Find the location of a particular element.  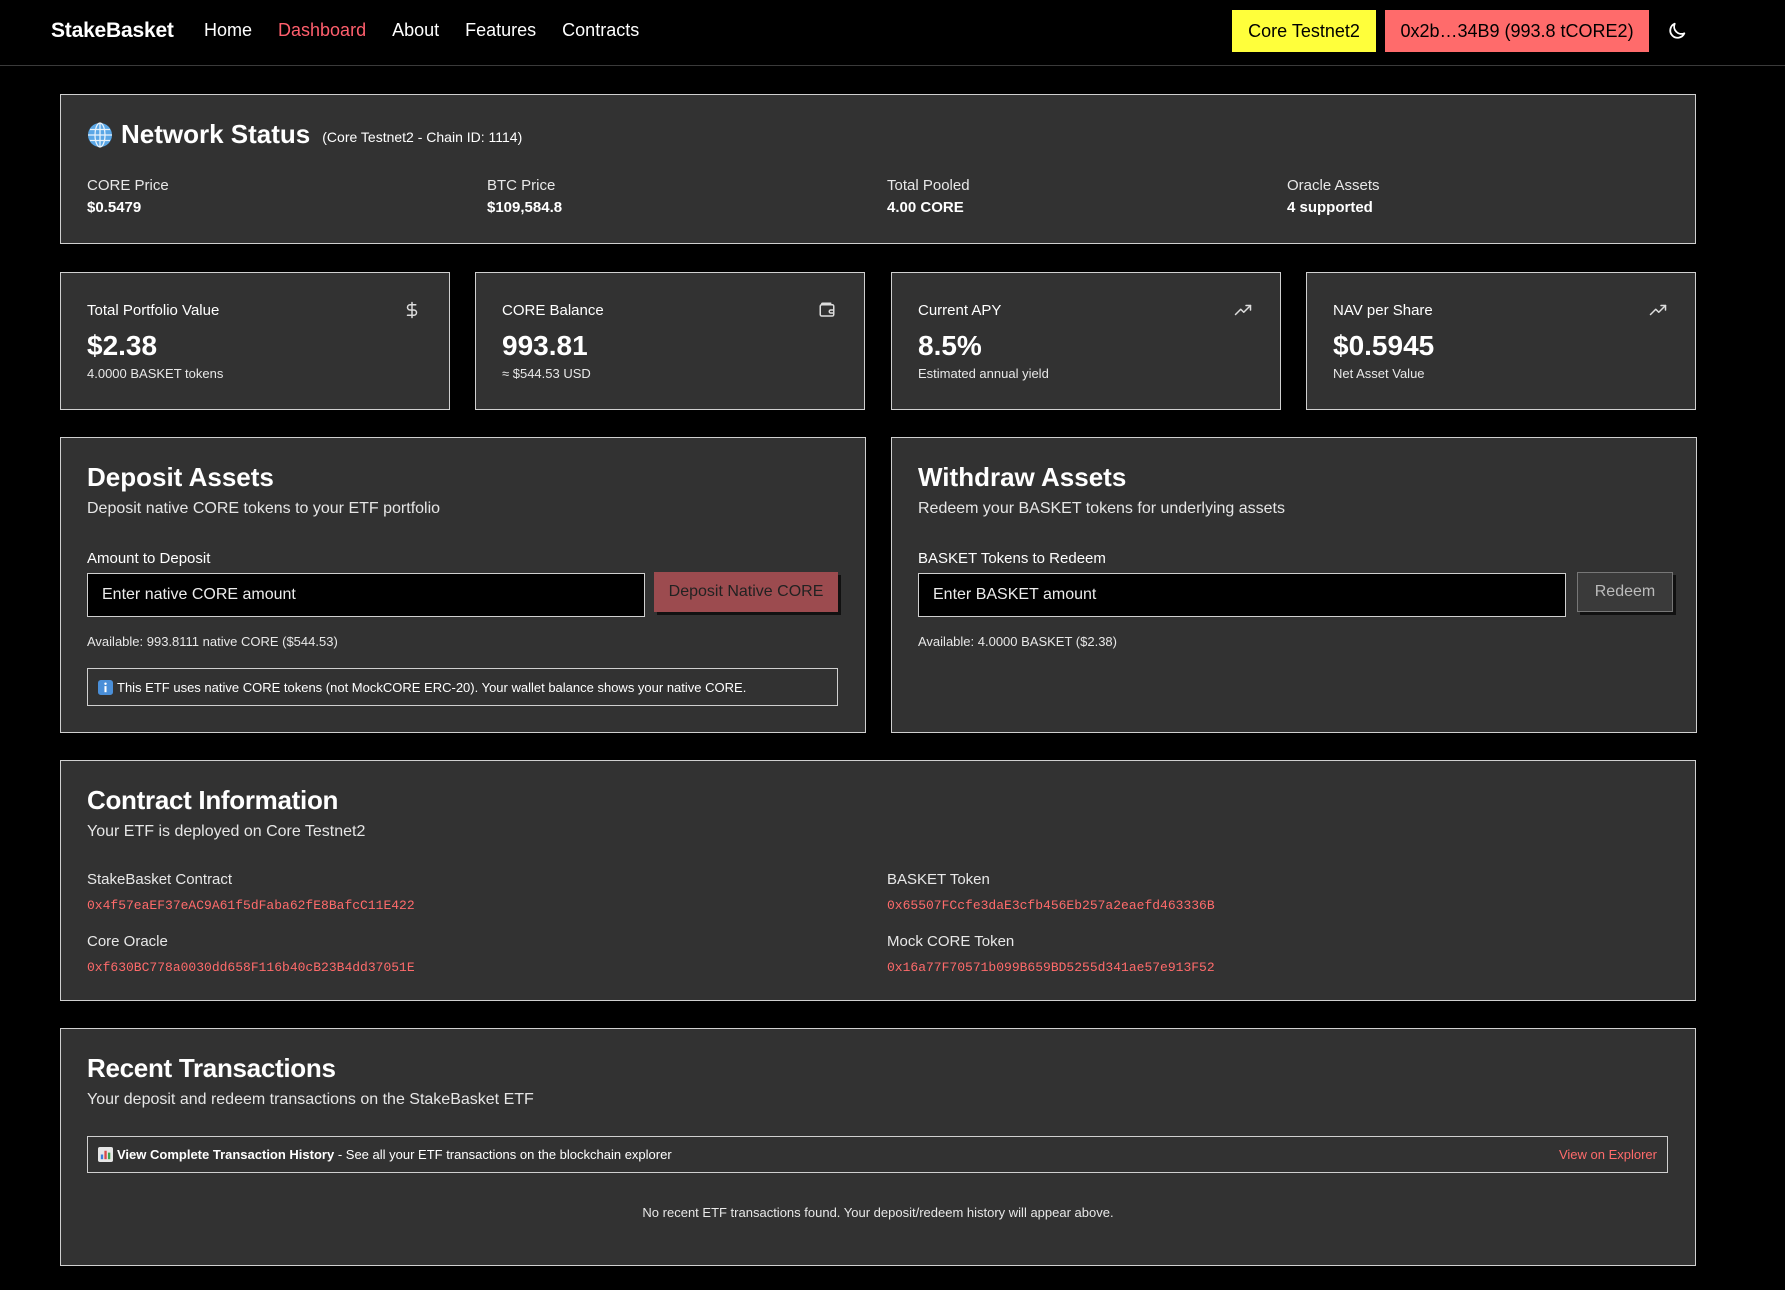

history-bold-text: View Complete Transaction History is located at coordinates (226, 1154).